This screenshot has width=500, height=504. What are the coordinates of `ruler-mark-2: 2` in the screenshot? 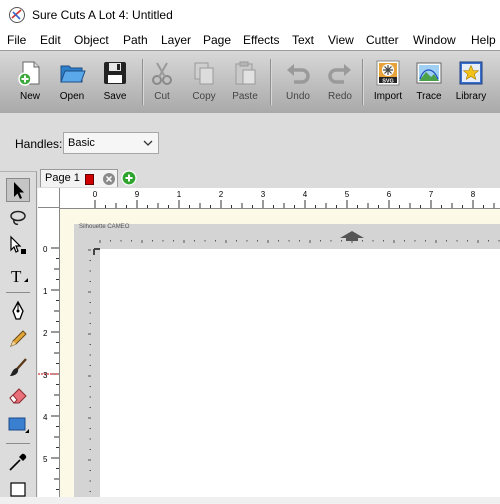 It's located at (221, 194).